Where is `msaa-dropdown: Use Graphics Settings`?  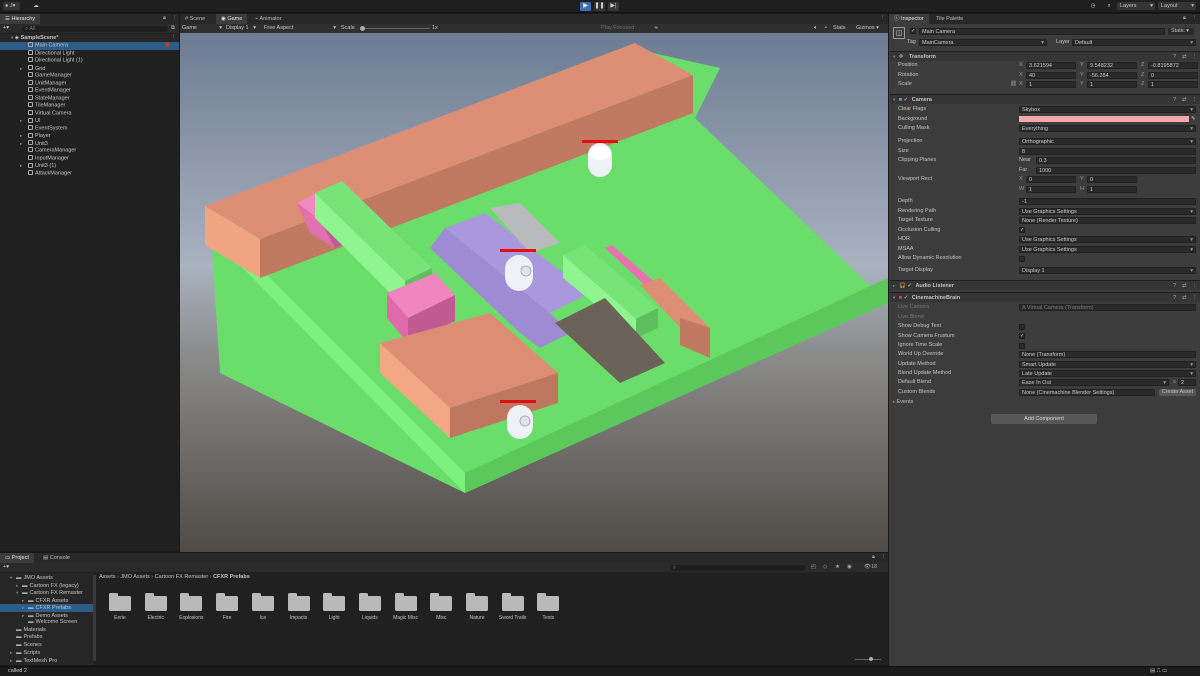 msaa-dropdown: Use Graphics Settings is located at coordinates (1107, 249).